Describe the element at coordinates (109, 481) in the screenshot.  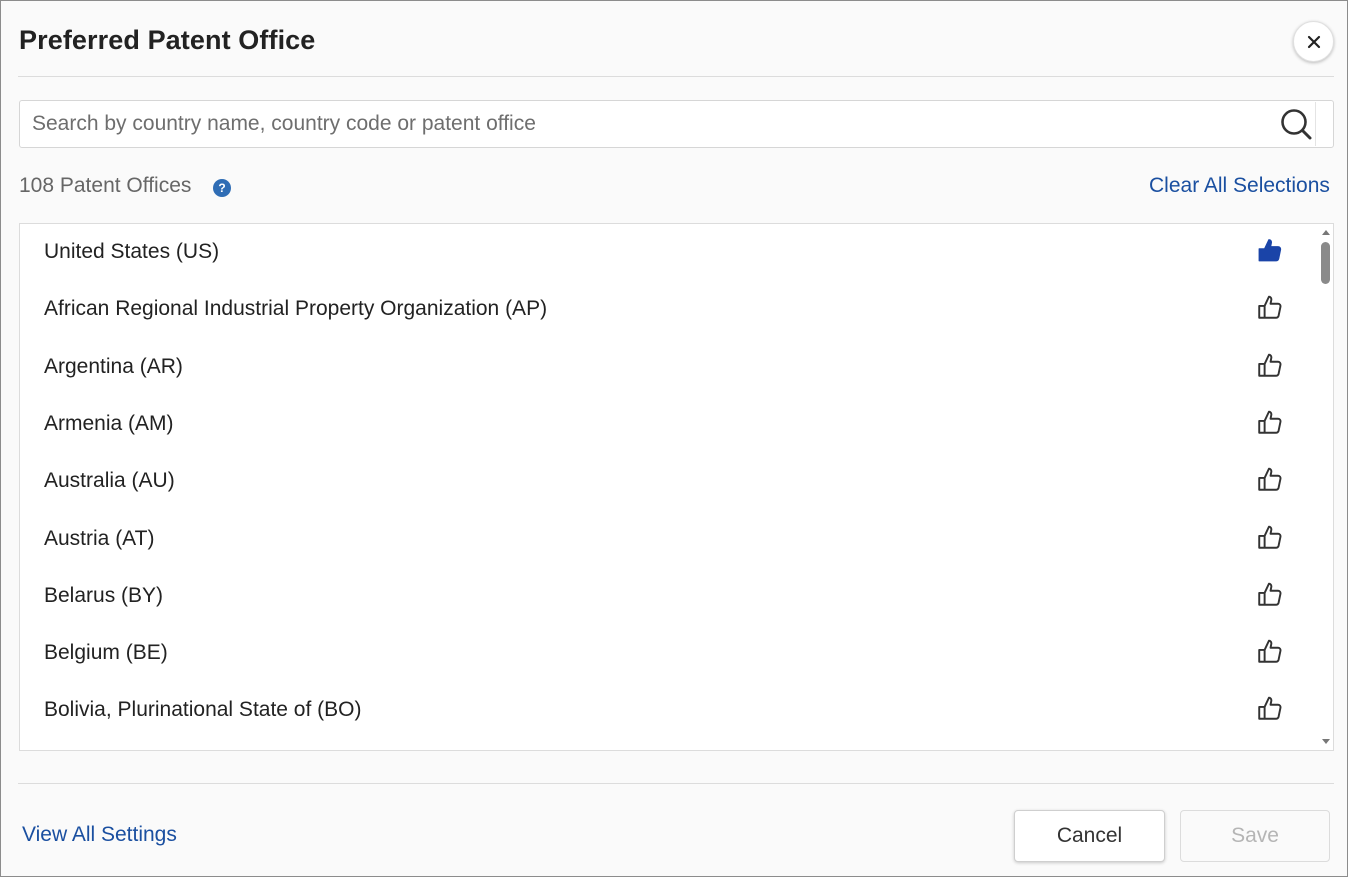
I see `office-label: Australia (AU)` at that location.